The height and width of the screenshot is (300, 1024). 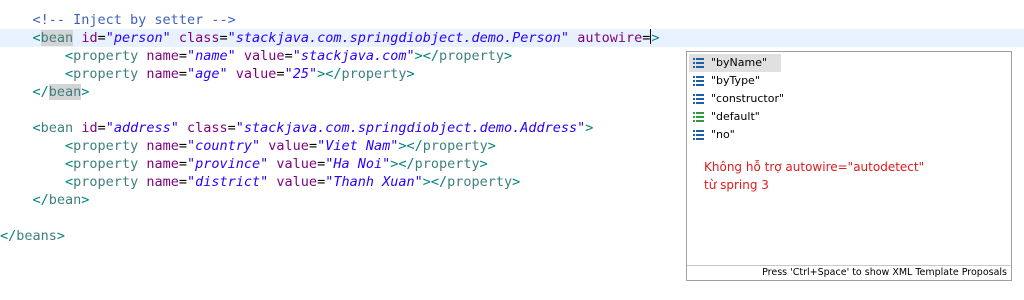 I want to click on xml-comment: <!-- Inject by setter -->, so click(x=134, y=20).